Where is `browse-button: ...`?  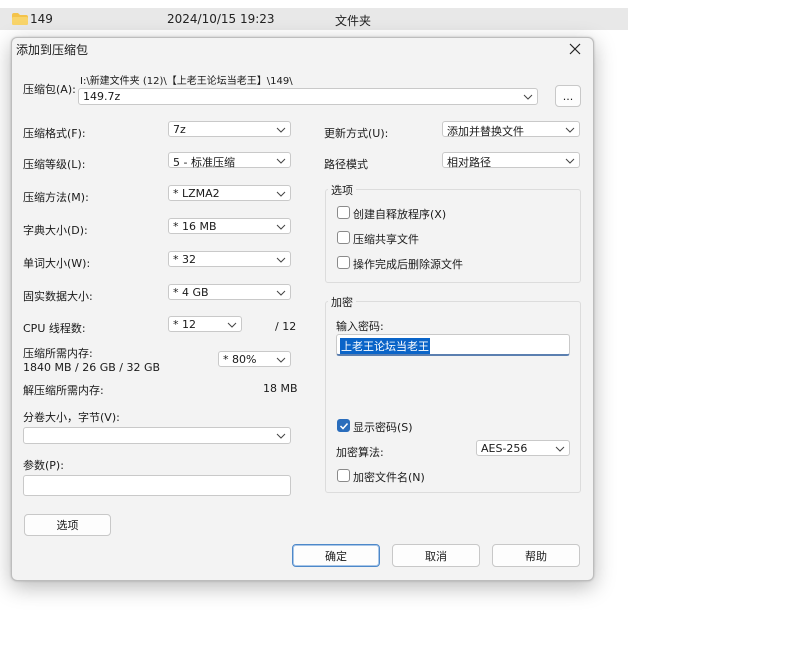 browse-button: ... is located at coordinates (568, 96).